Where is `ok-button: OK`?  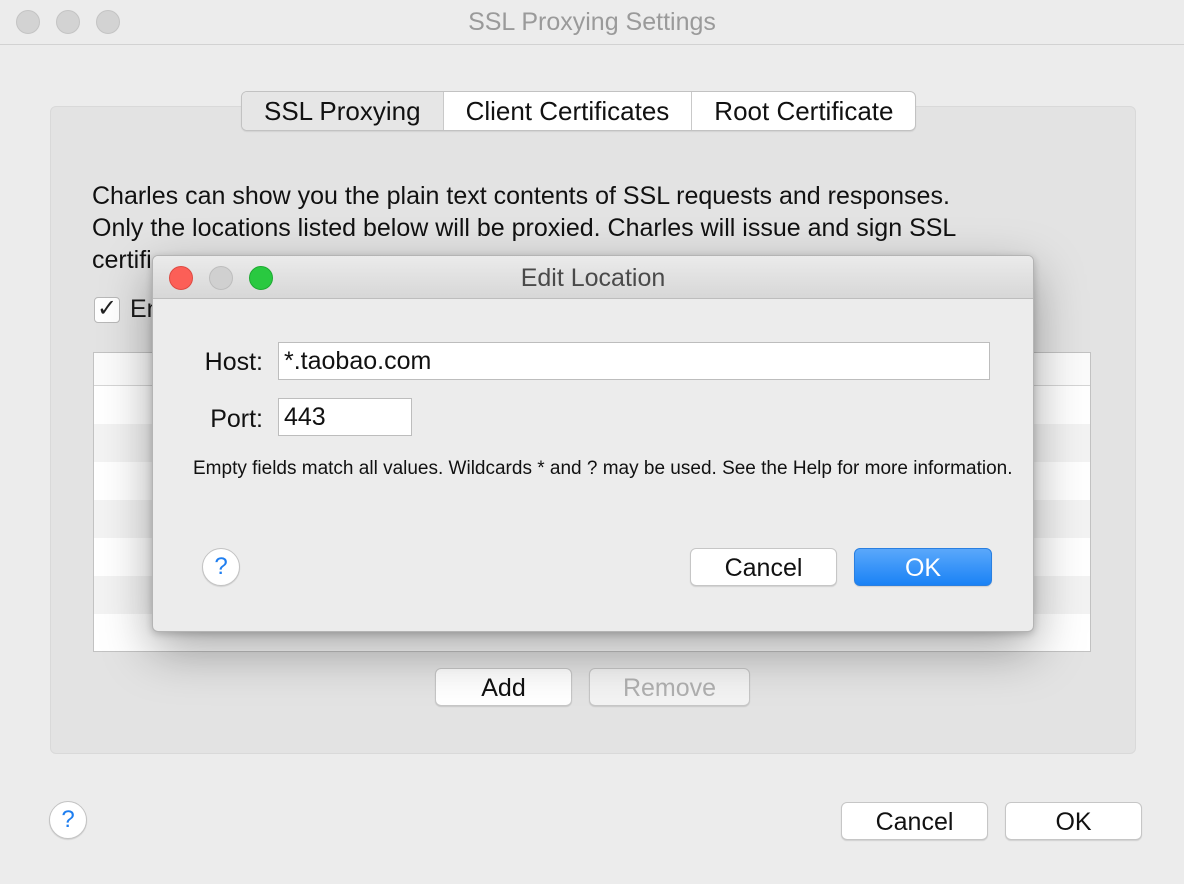 ok-button: OK is located at coordinates (1073, 821).